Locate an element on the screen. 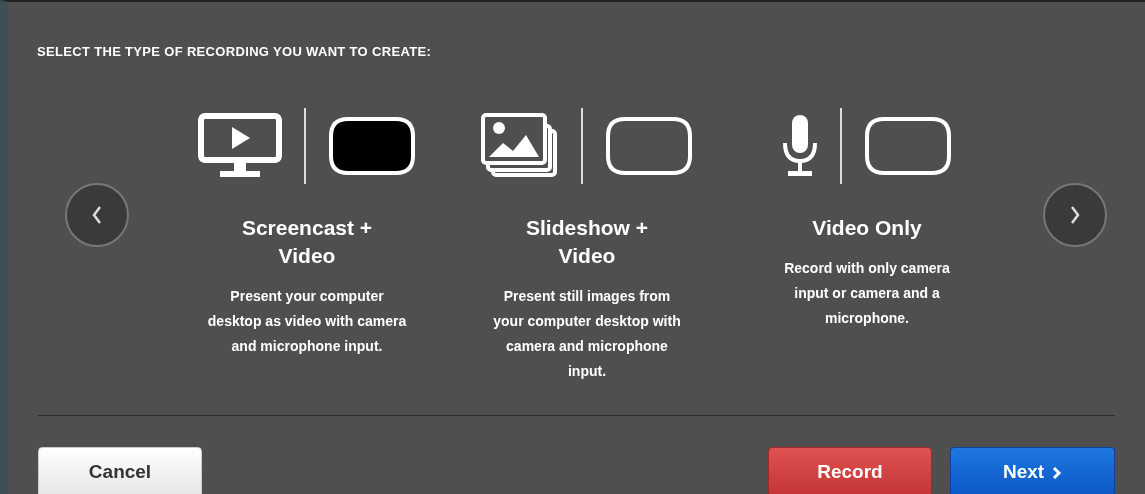 The height and width of the screenshot is (494, 1145). record-button: Record is located at coordinates (850, 470).